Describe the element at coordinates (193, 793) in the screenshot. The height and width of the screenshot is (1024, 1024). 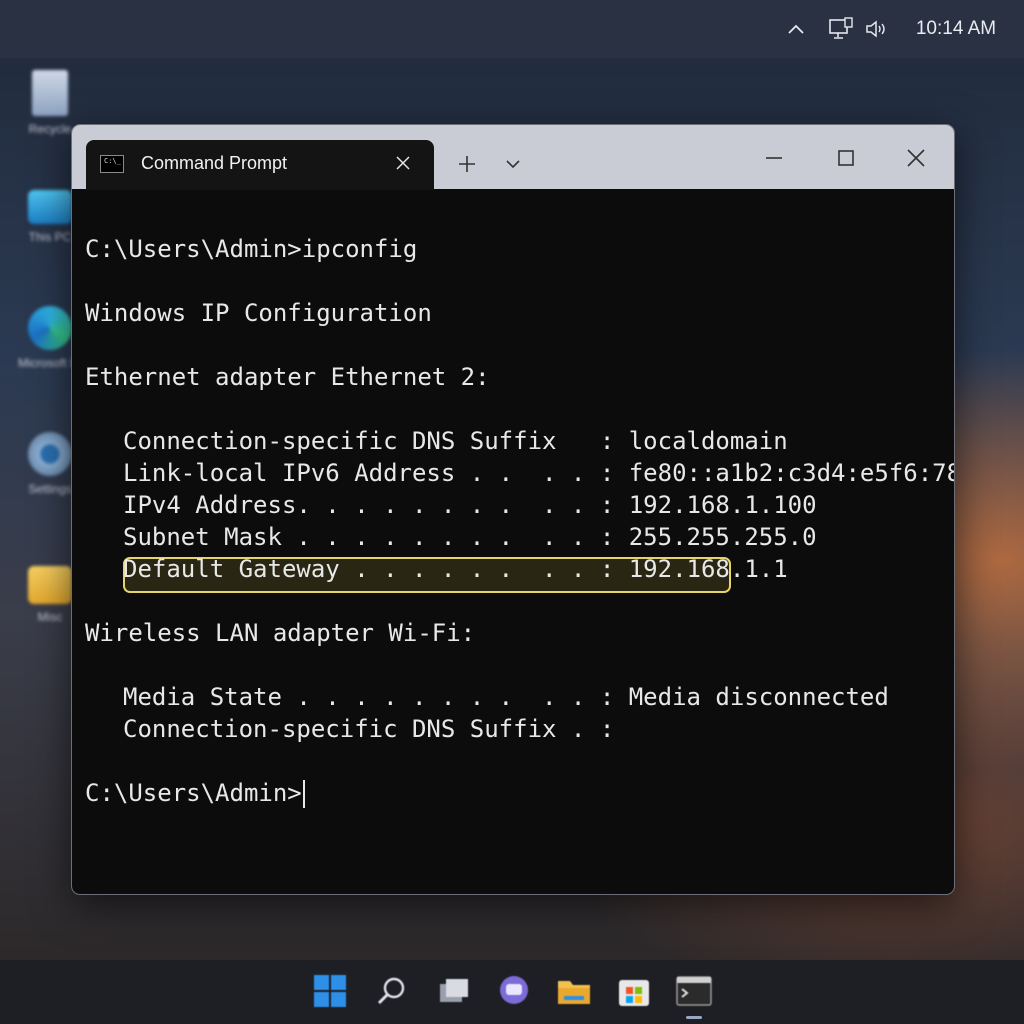
I see `prompt-text: C:\Users\Admin>` at that location.